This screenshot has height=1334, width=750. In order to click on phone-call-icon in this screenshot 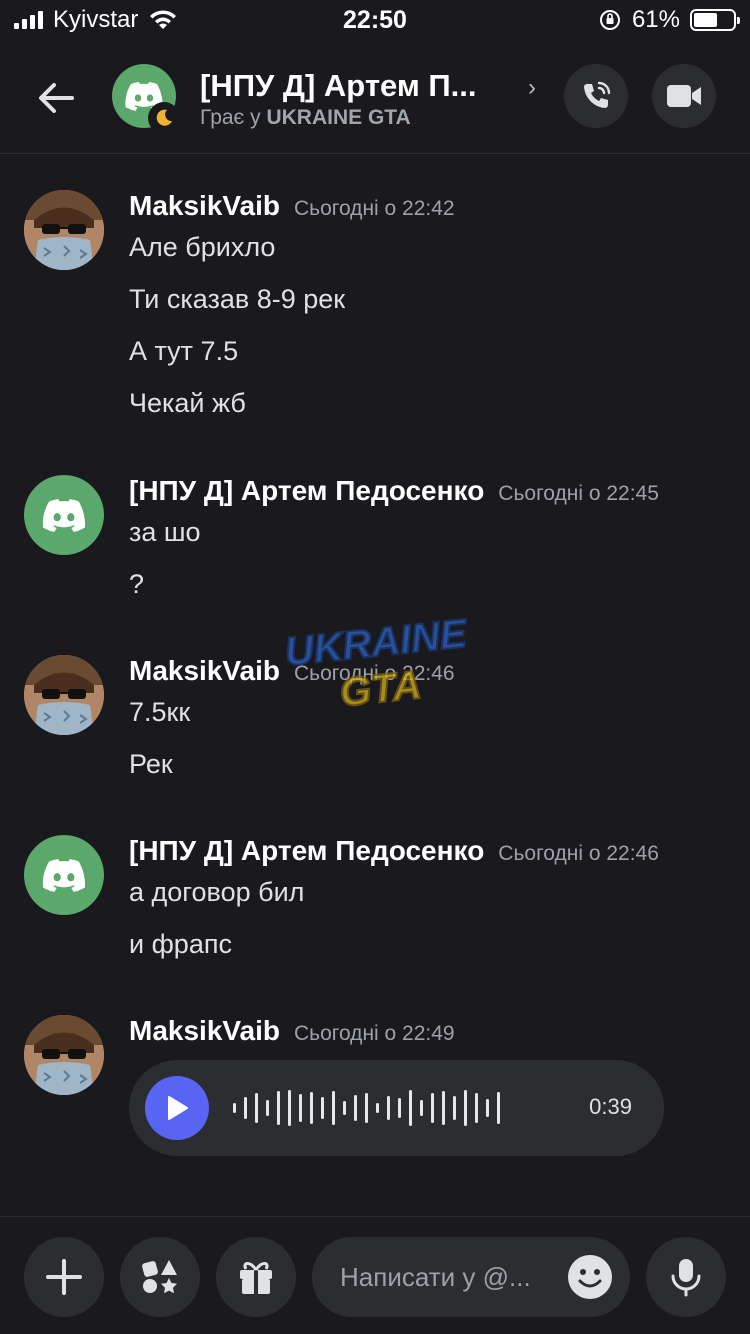, I will do `click(597, 94)`.